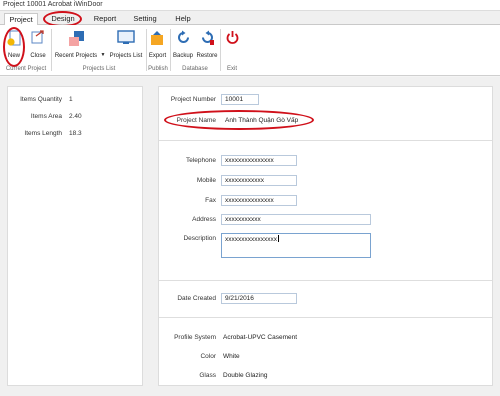 This screenshot has height=396, width=500. What do you see at coordinates (259, 298) in the screenshot?
I see `date-created-field: 9/21/2016` at bounding box center [259, 298].